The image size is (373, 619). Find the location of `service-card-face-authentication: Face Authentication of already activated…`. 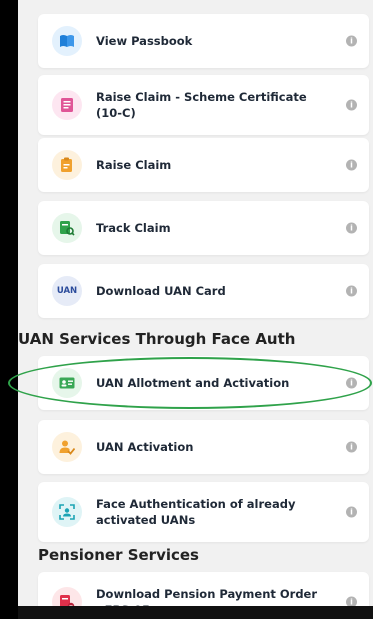

service-card-face-authentication: Face Authentication of already activated… is located at coordinates (203, 512).